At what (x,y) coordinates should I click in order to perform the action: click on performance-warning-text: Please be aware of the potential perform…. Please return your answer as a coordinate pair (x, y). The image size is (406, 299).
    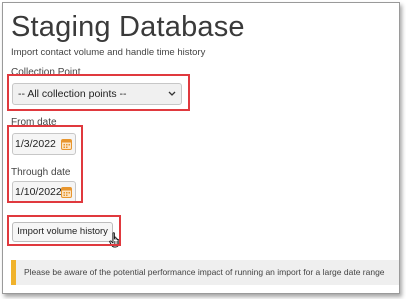
    Looking at the image, I should click on (204, 272).